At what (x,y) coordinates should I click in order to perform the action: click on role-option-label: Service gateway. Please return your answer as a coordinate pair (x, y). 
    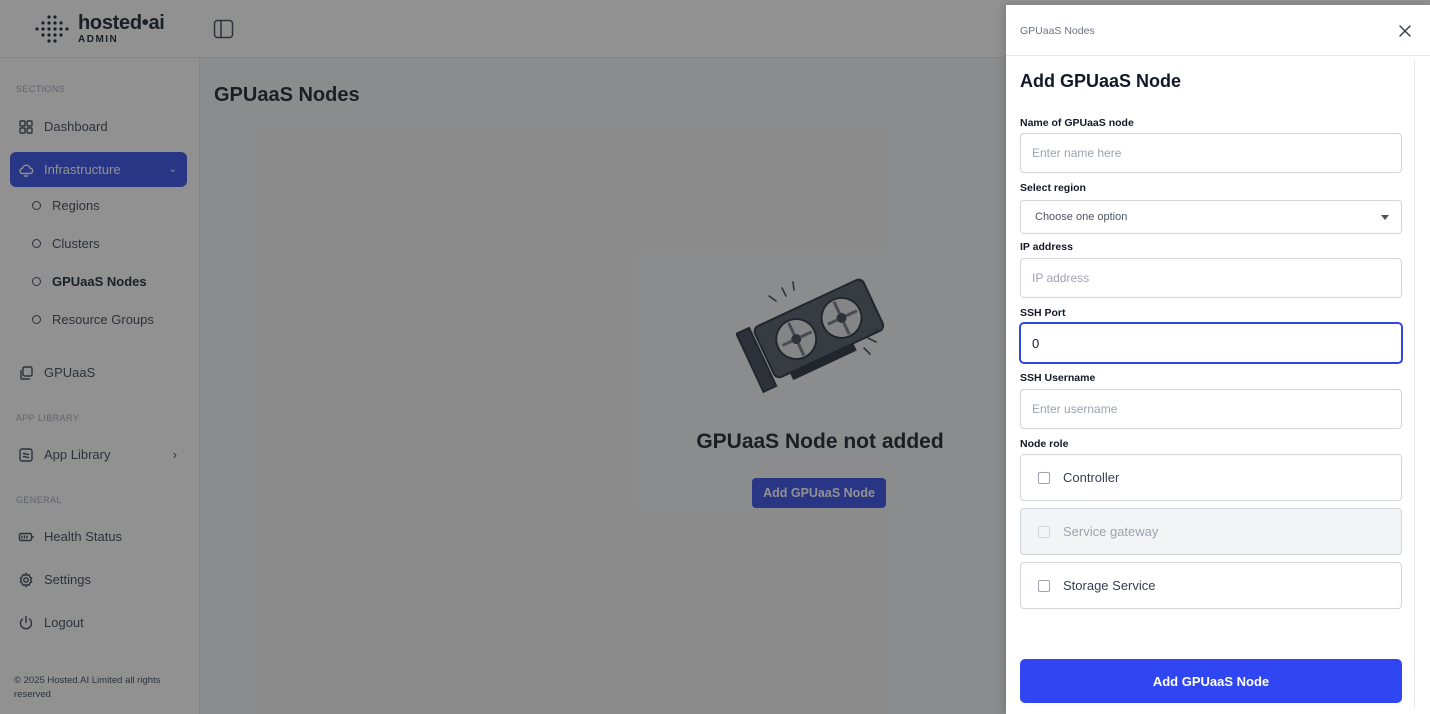
    Looking at the image, I should click on (1111, 531).